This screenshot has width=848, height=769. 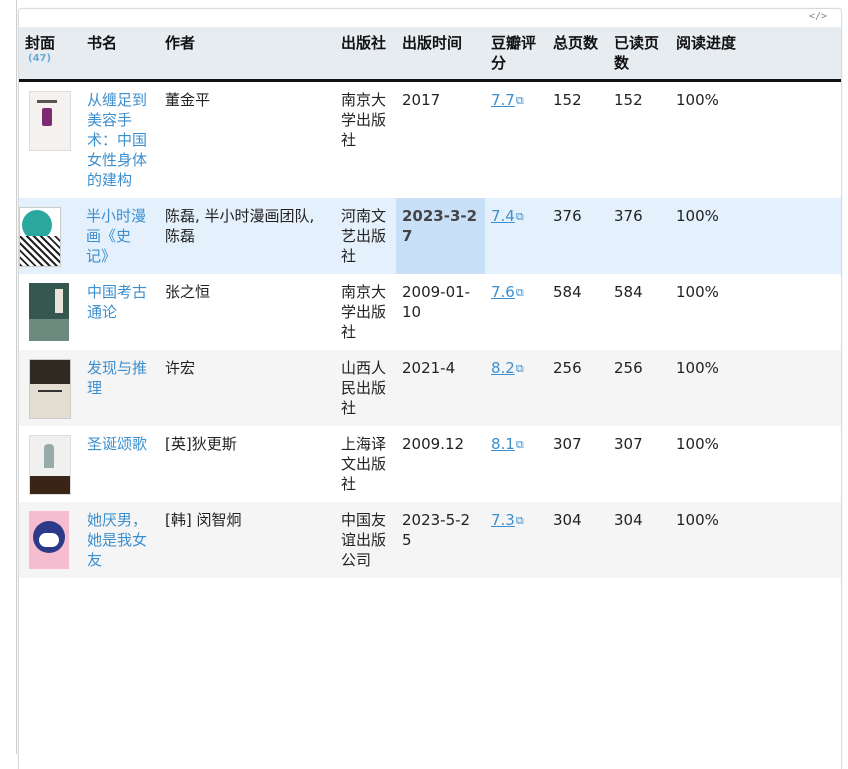 I want to click on total-pages-cell: 307, so click(x=577, y=464).